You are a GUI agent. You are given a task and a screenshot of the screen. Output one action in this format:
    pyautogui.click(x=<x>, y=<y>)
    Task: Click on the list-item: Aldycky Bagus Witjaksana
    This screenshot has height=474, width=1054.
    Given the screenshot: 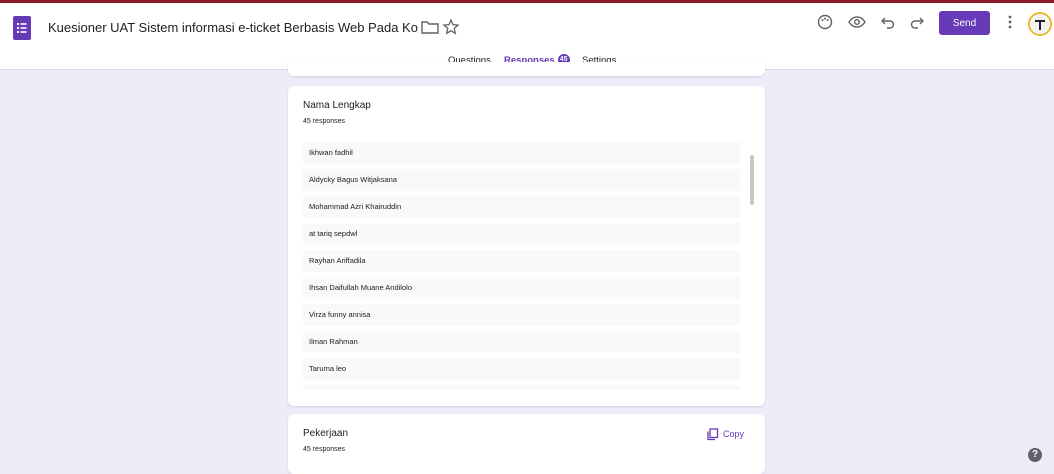 What is the action you would take?
    pyautogui.click(x=521, y=180)
    